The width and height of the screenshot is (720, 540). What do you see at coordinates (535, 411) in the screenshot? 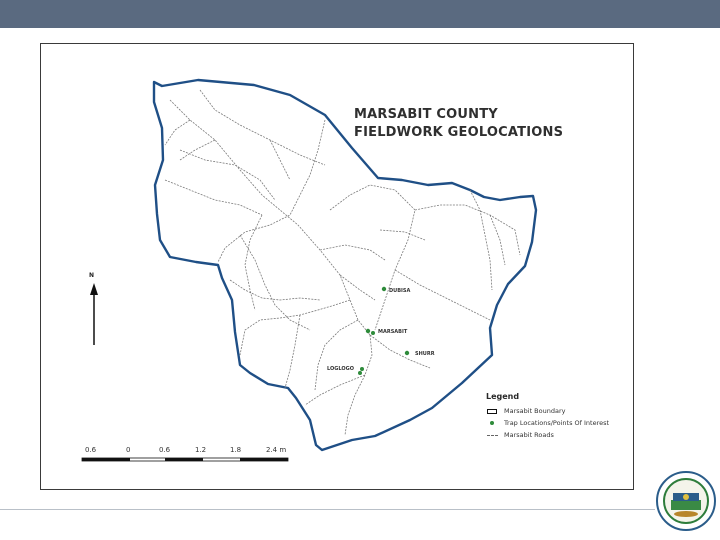
I see `legend-item-label: Marsabit Boundary` at bounding box center [535, 411].